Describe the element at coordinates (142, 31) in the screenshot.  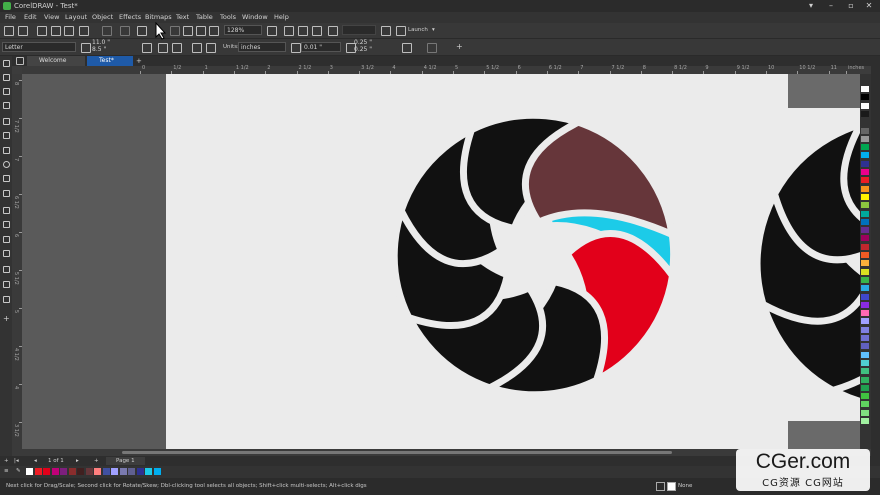
I see `undo-icon` at that location.